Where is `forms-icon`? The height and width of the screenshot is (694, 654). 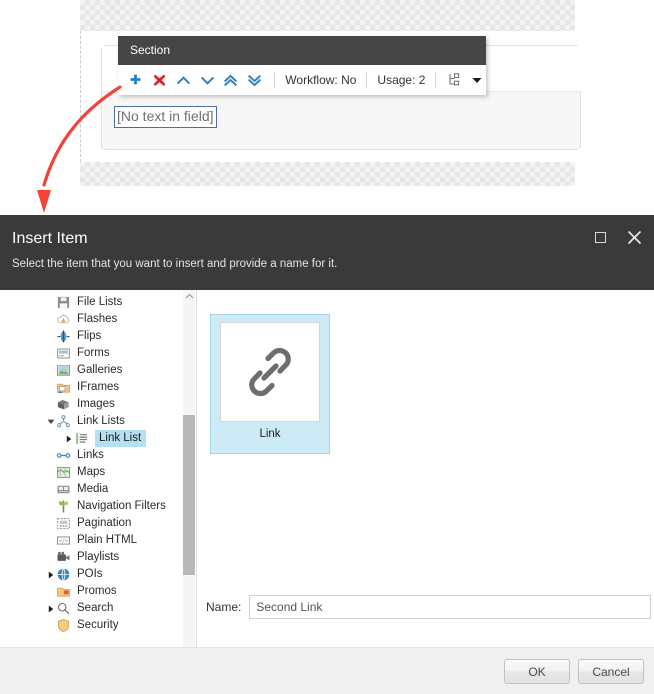 forms-icon is located at coordinates (63, 353).